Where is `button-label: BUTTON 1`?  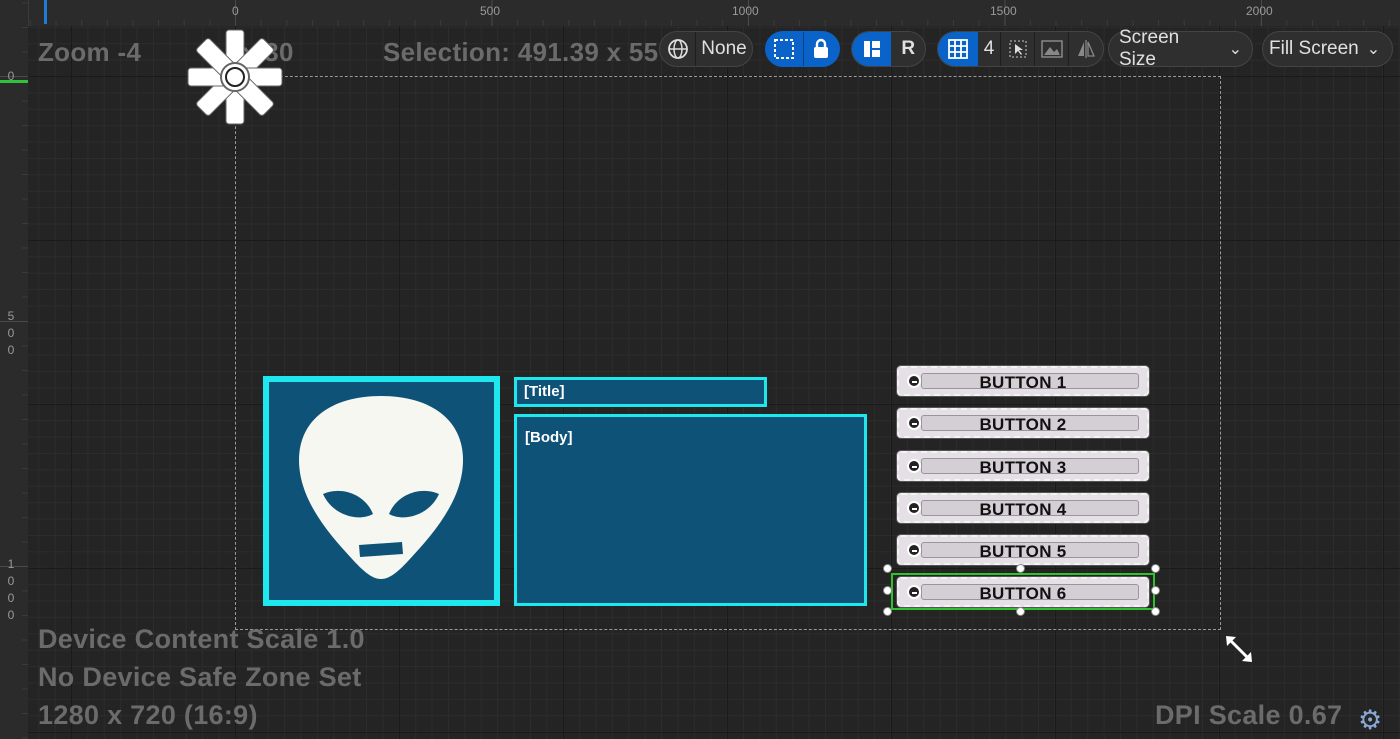 button-label: BUTTON 1 is located at coordinates (1023, 382).